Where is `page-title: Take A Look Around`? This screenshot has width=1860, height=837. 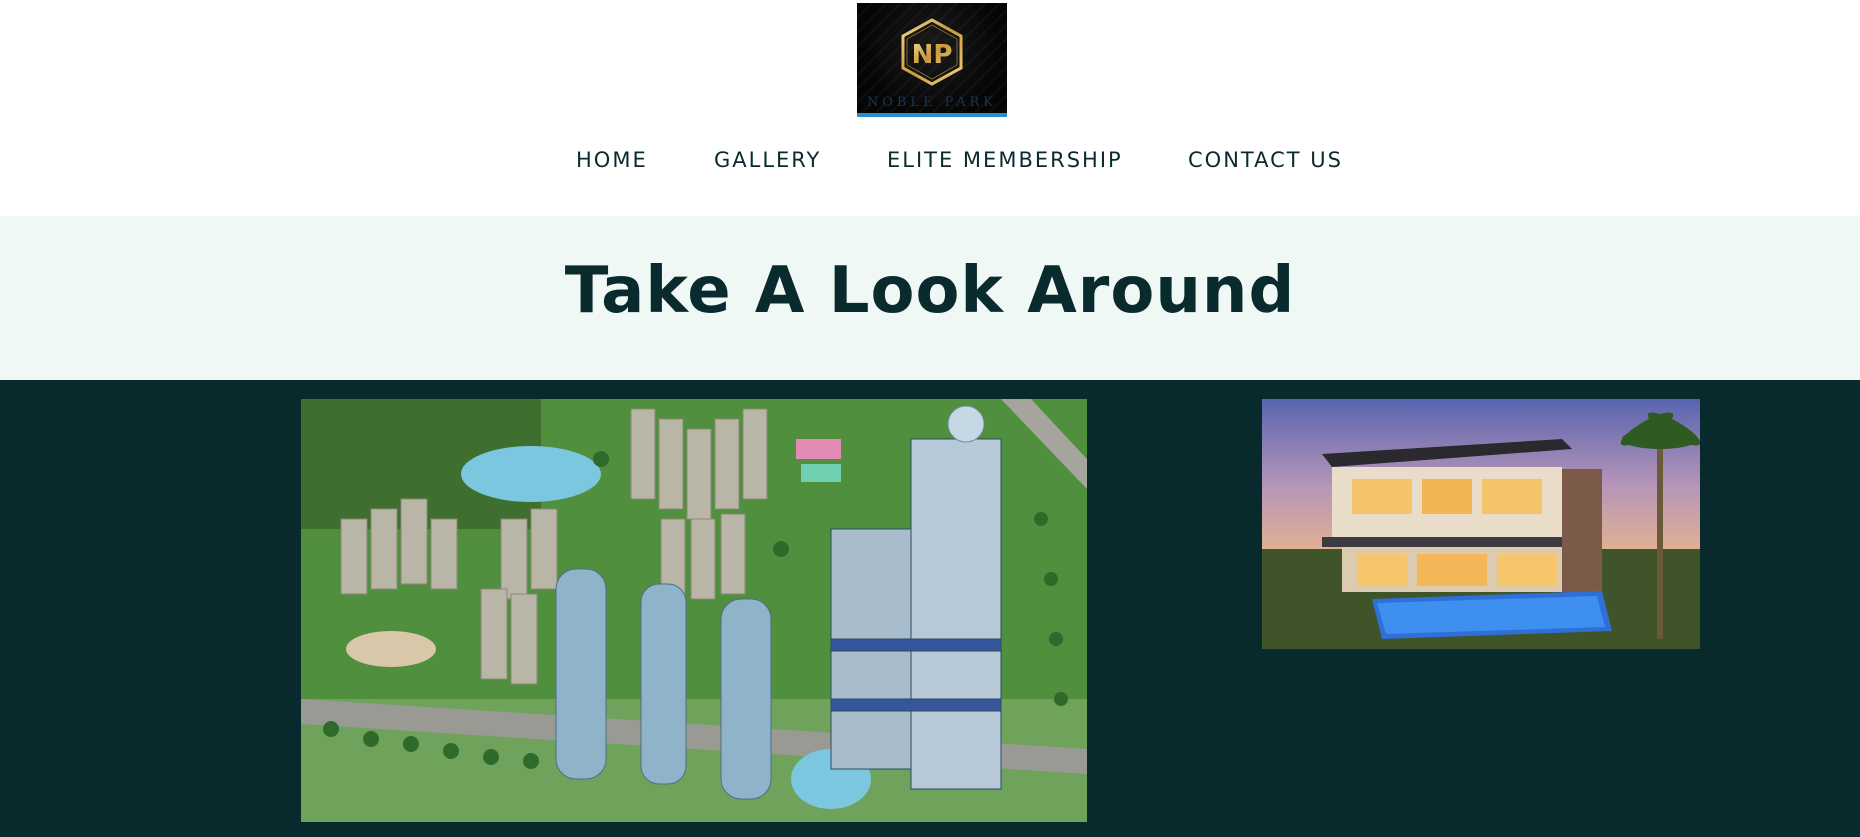
page-title: Take A Look Around is located at coordinates (930, 291).